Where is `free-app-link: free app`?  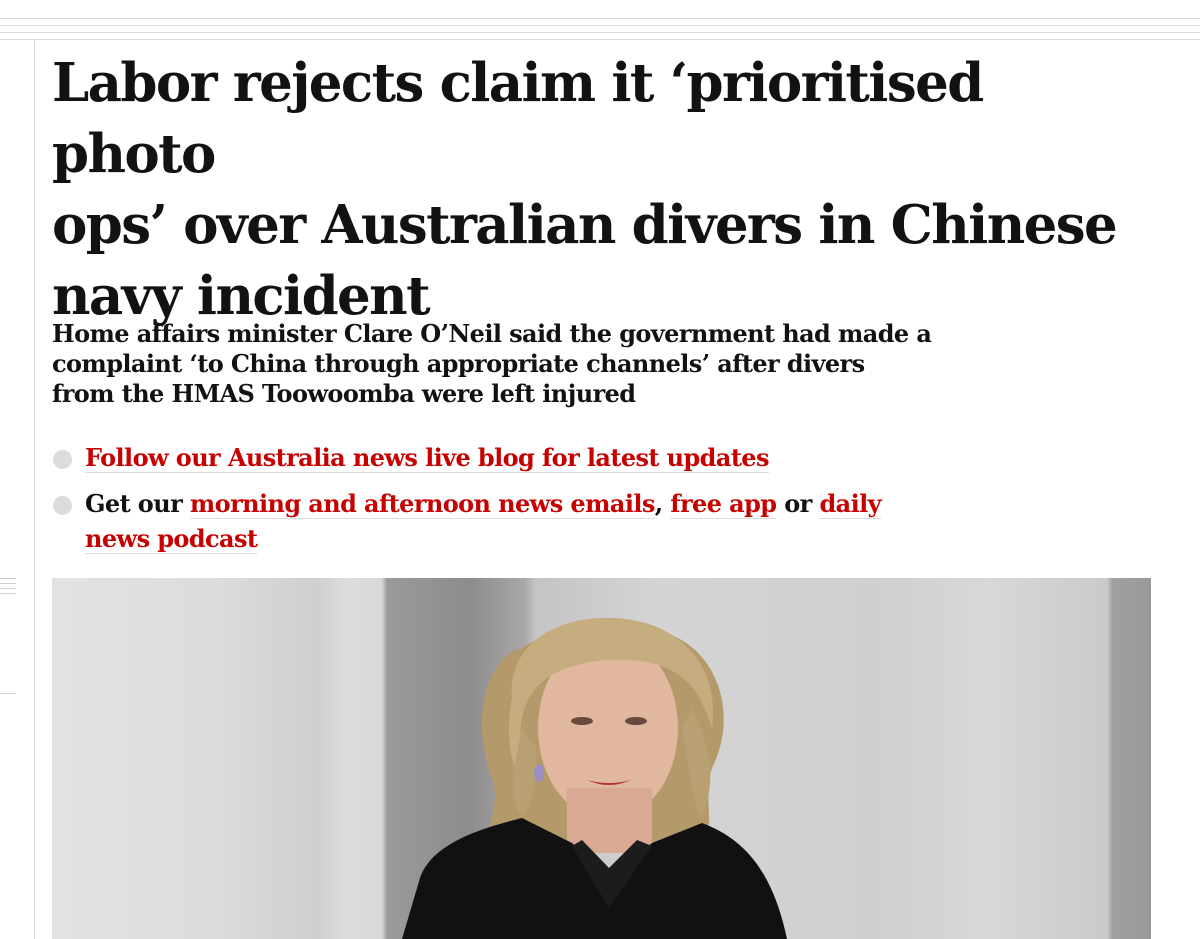 free-app-link: free app is located at coordinates (723, 504).